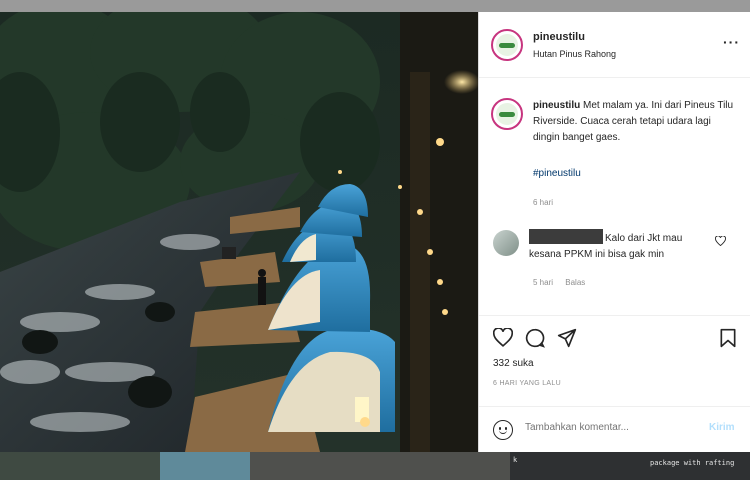 Image resolution: width=750 pixels, height=480 pixels. What do you see at coordinates (503, 339) in the screenshot?
I see `heart-icon` at bounding box center [503, 339].